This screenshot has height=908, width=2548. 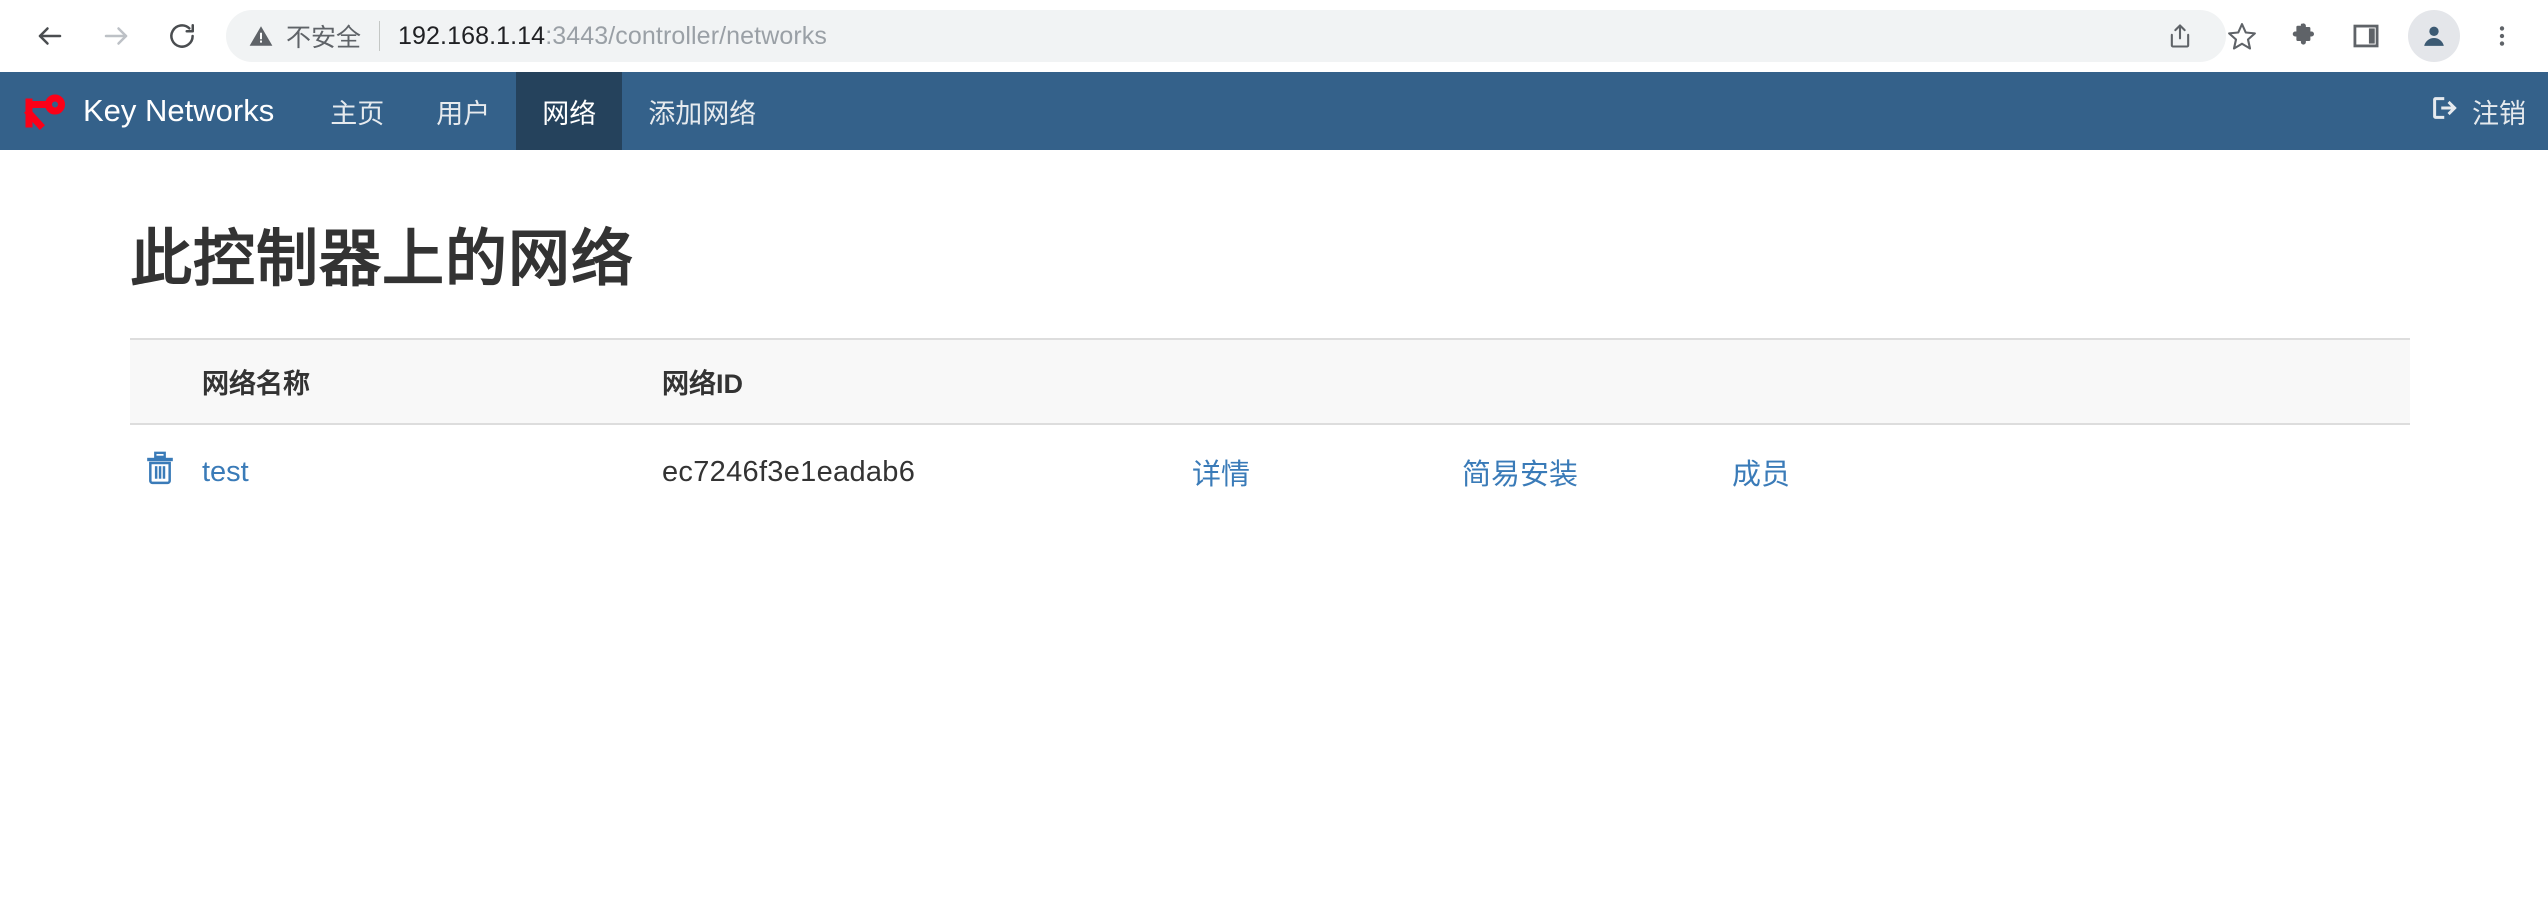 I want to click on url-host: 192.168.1.14, so click(x=472, y=35).